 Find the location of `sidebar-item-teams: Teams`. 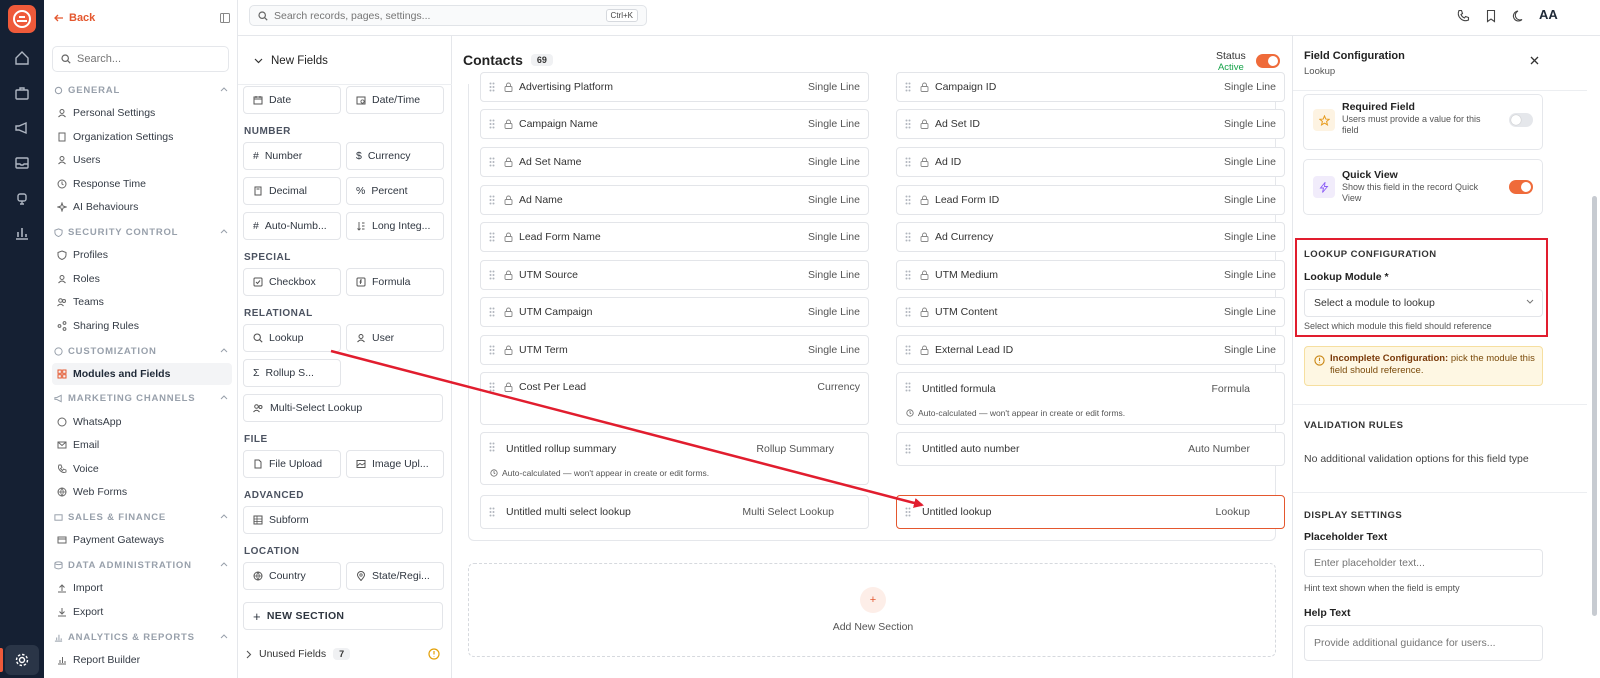

sidebar-item-teams: Teams is located at coordinates (142, 302).